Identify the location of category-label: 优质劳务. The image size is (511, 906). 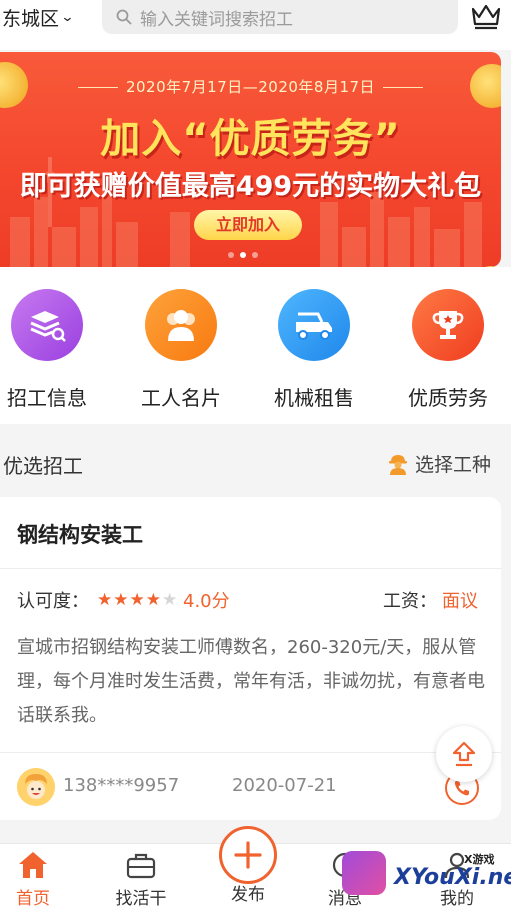
(448, 398).